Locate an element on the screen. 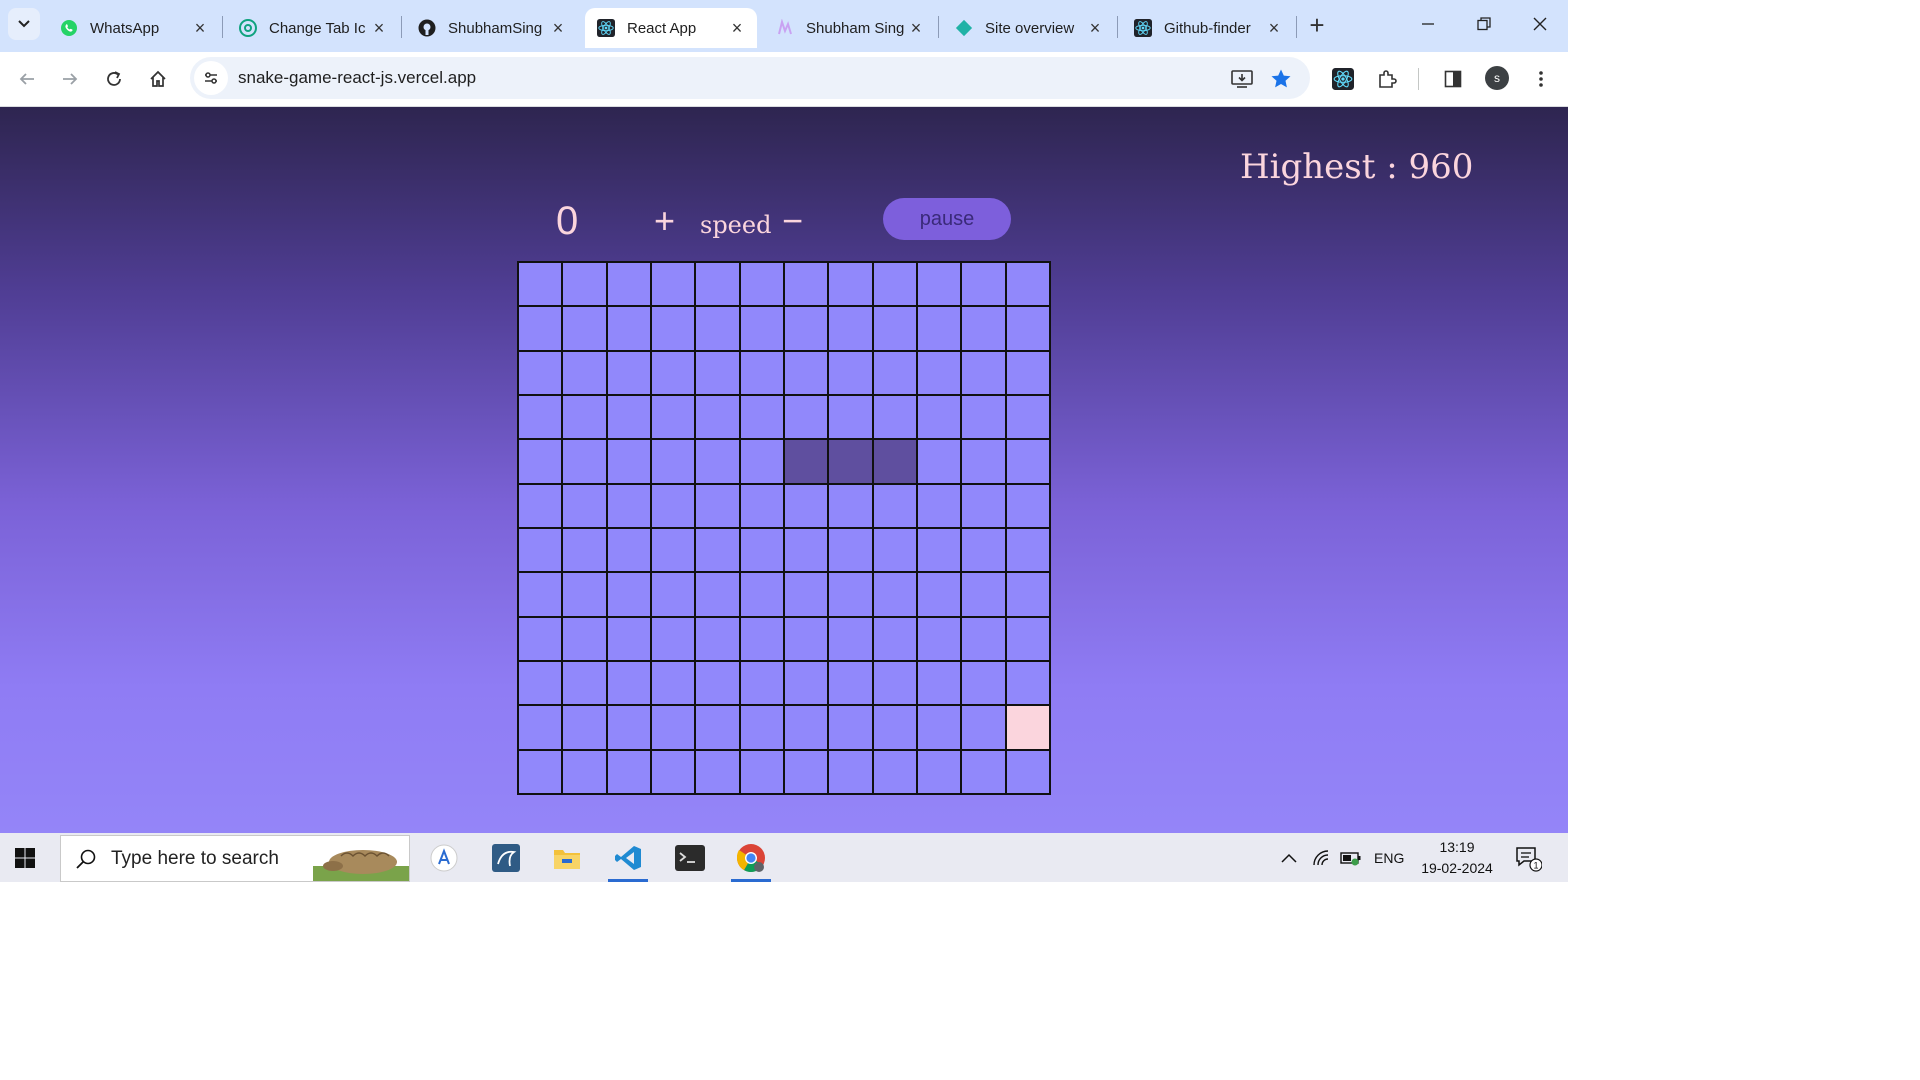 The height and width of the screenshot is (1080, 1920). tray-battery is located at coordinates (1351, 857).